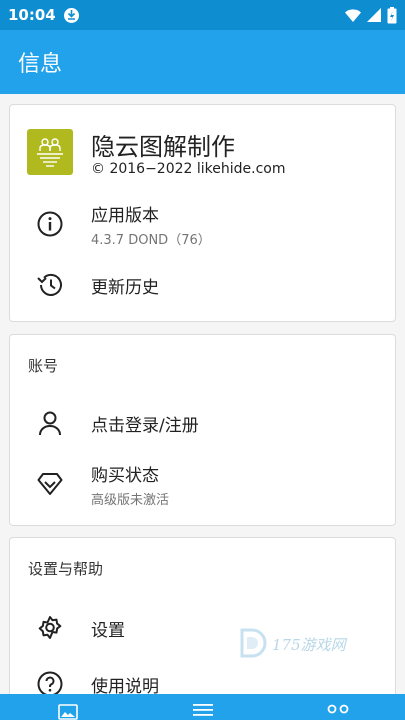  I want to click on wifi-icon, so click(353, 15).